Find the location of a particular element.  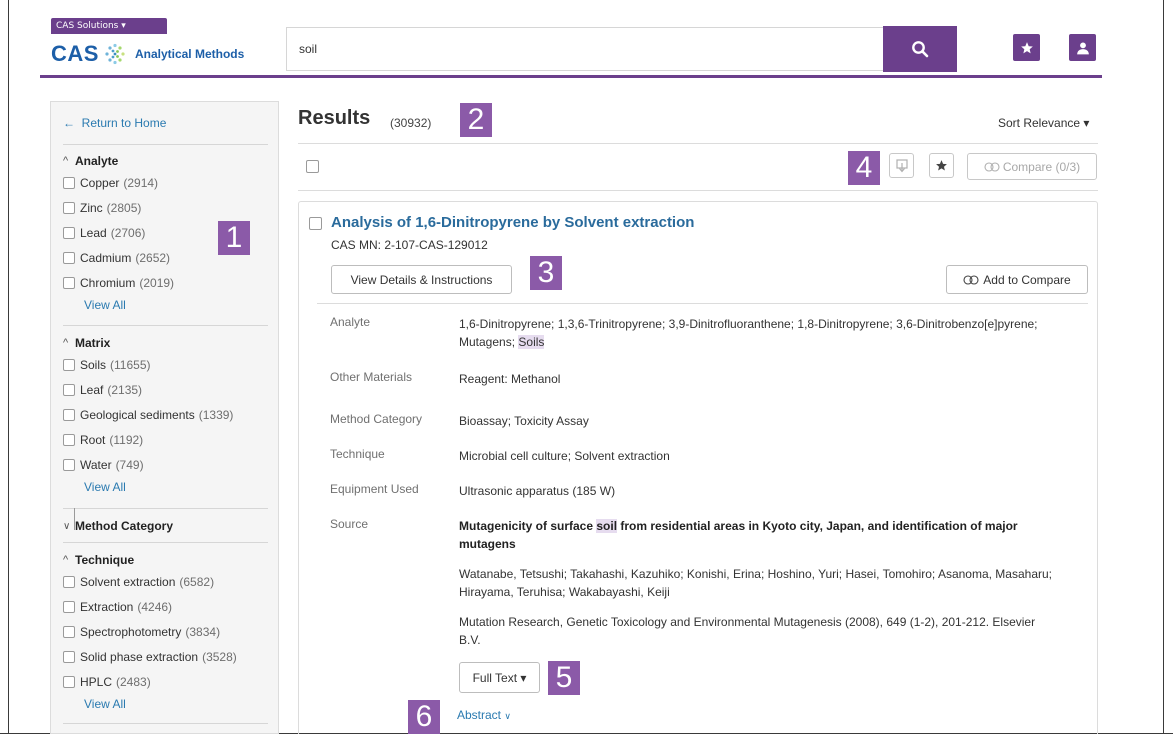

compare-button: Compare (0/3) is located at coordinates (1032, 166).